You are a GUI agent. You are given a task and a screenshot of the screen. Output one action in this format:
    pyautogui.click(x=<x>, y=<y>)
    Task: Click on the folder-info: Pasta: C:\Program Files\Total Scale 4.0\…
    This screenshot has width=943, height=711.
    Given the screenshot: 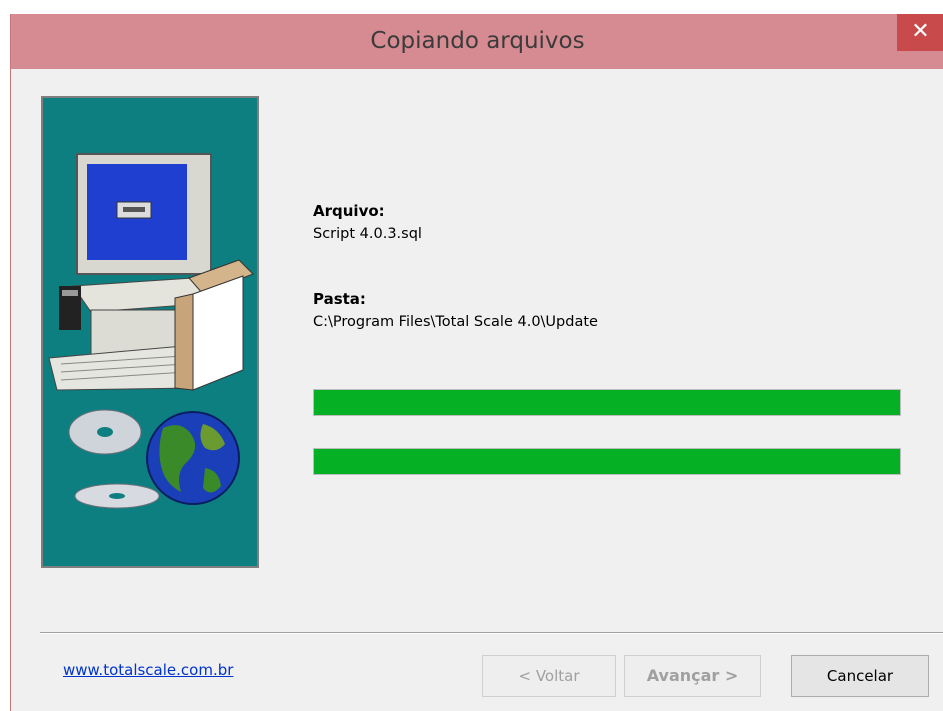 What is the action you would take?
    pyautogui.click(x=455, y=310)
    